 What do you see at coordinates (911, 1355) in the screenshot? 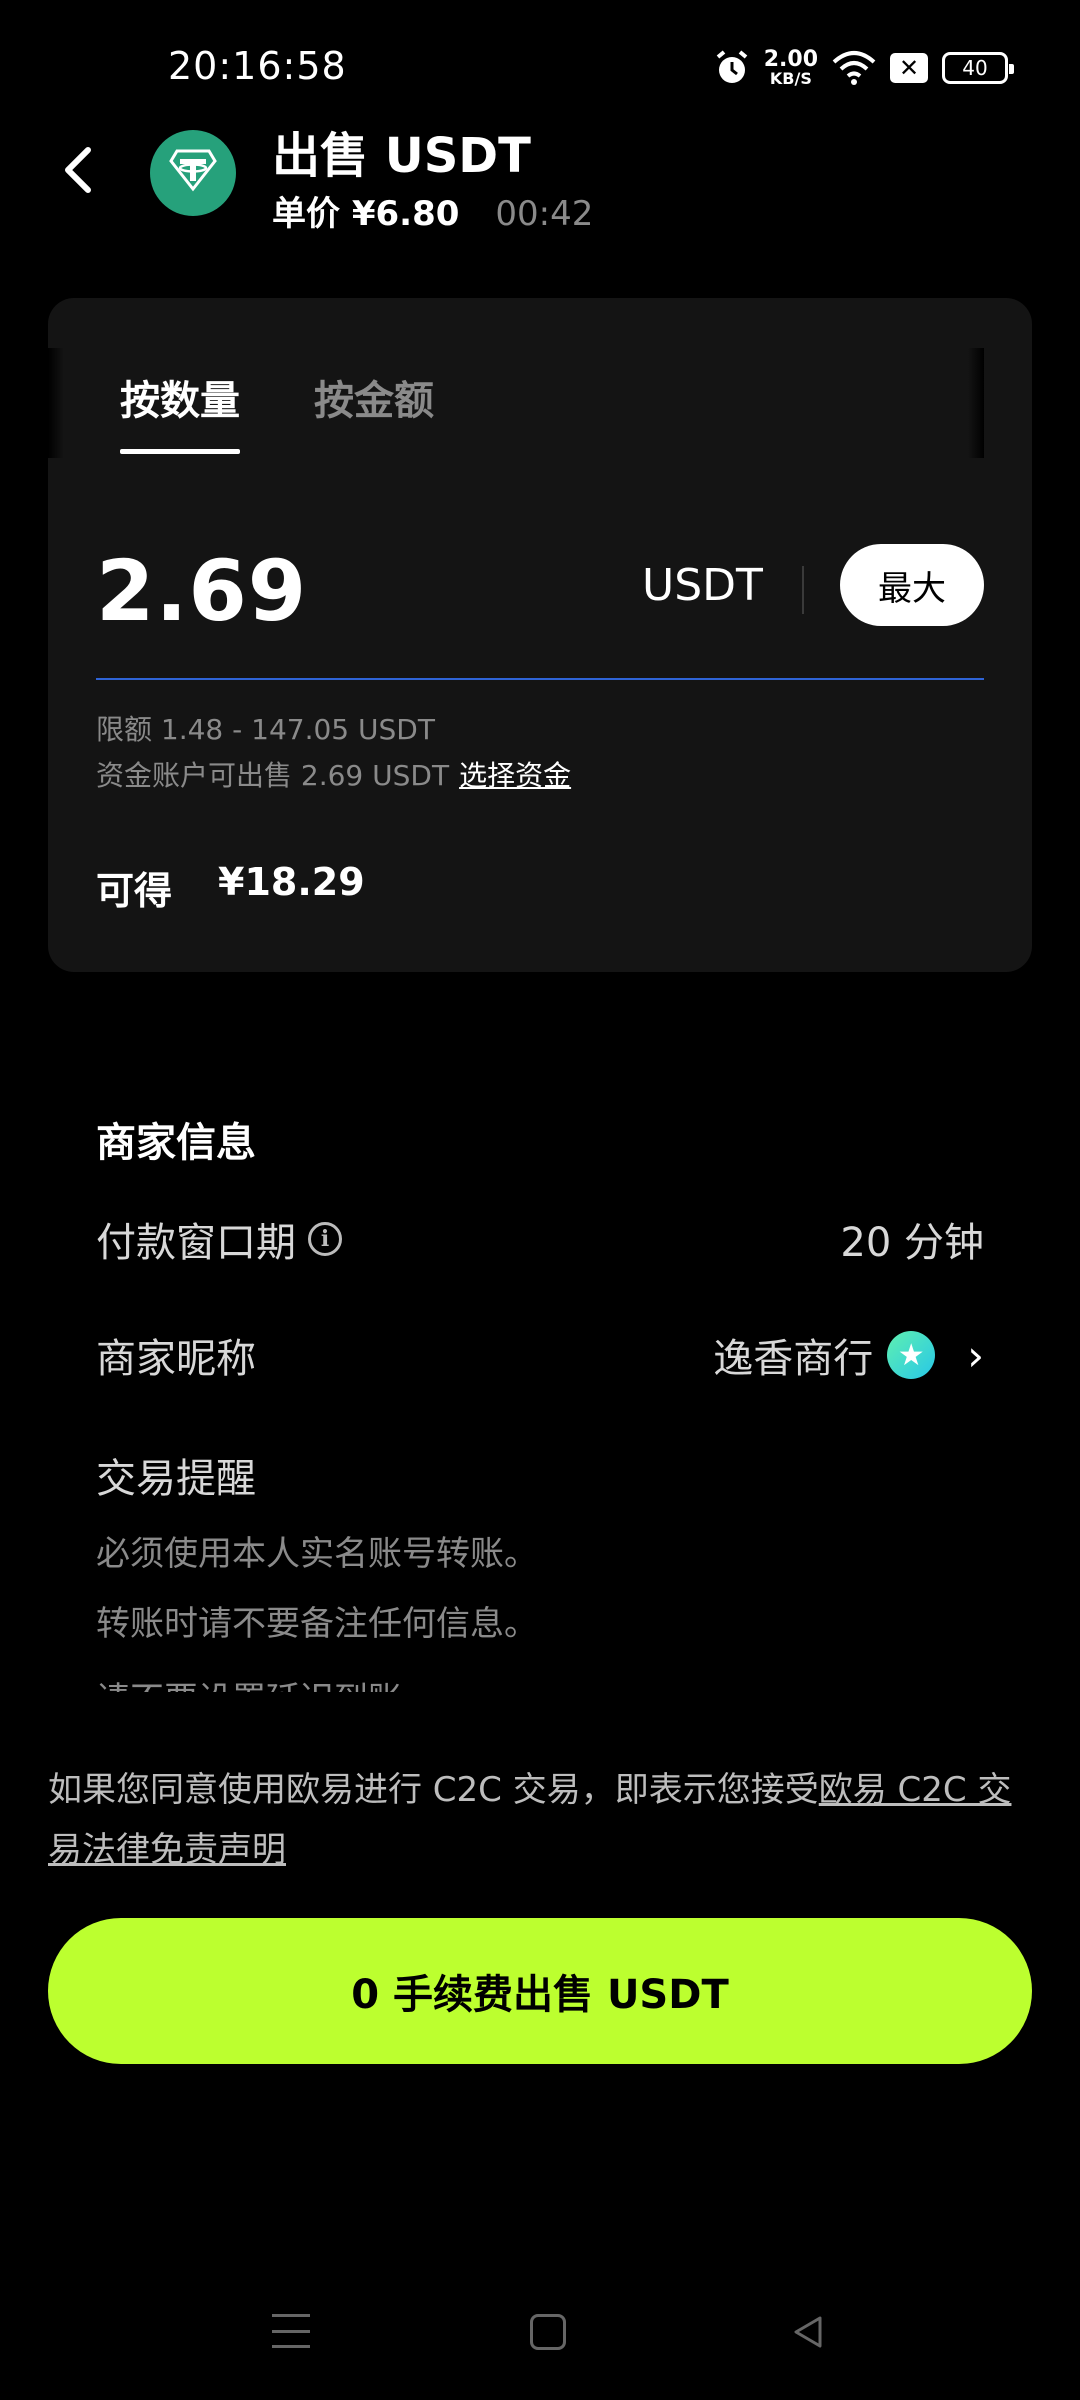
I see `verified-star-icon: ★` at bounding box center [911, 1355].